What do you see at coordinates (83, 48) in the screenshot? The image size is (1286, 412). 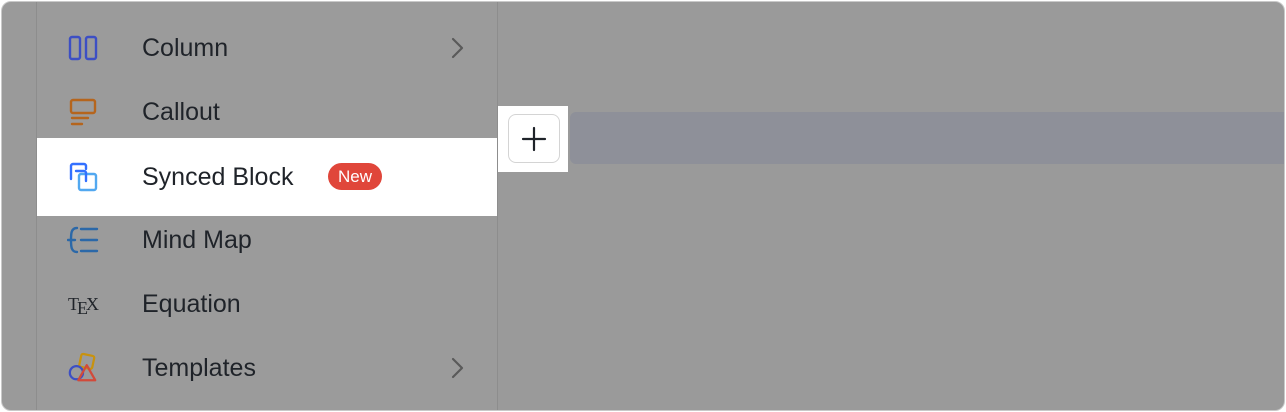 I see `column-icon` at bounding box center [83, 48].